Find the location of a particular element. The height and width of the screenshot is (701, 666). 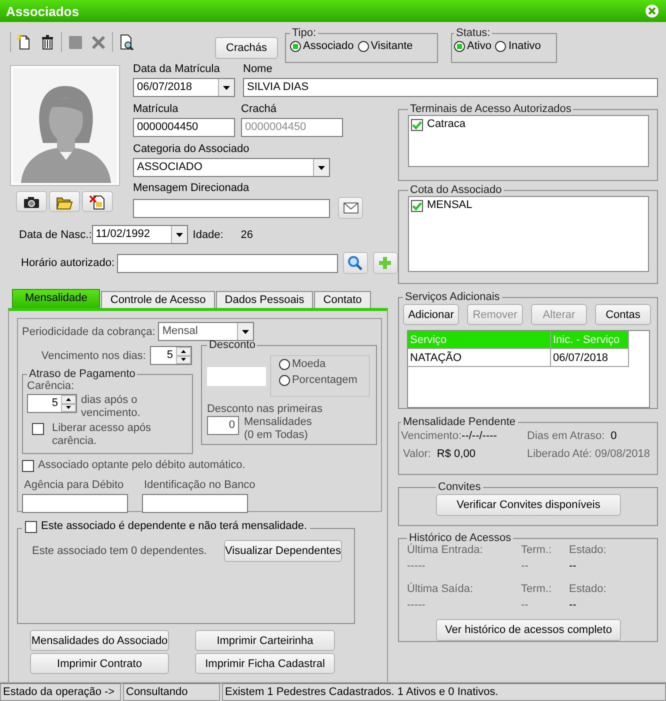

radio-button: Ativo is located at coordinates (473, 46).